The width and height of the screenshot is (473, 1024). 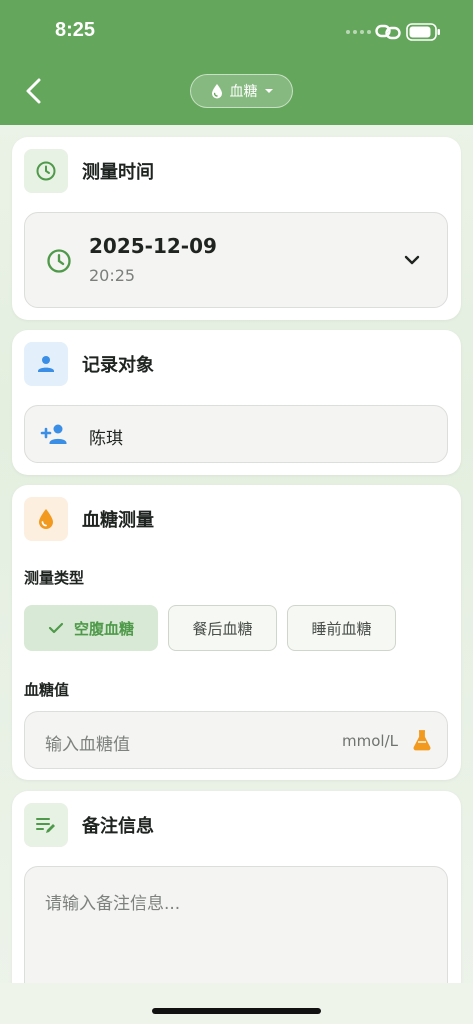 I want to click on chevron-down-icon, so click(x=412, y=260).